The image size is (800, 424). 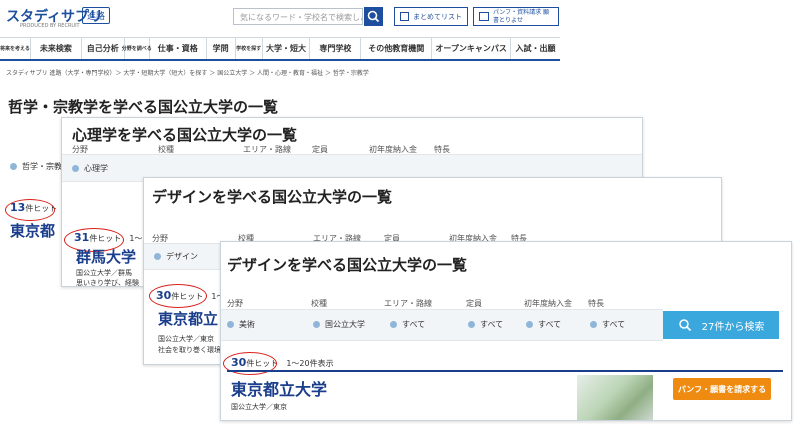 I want to click on nav-item-fields: 分野を調べる, so click(x=137, y=48).